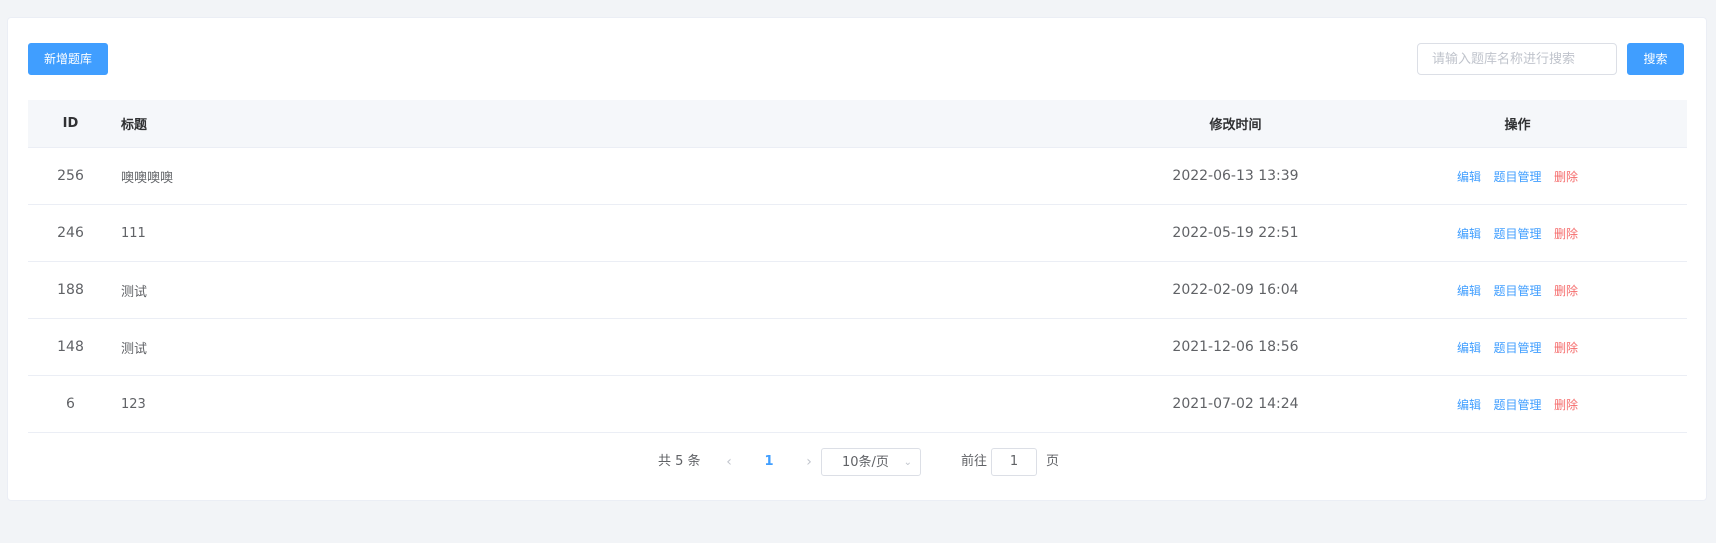 The height and width of the screenshot is (543, 1716). What do you see at coordinates (1235, 290) in the screenshot?
I see `cell-time: 2022-02-09 16:04` at bounding box center [1235, 290].